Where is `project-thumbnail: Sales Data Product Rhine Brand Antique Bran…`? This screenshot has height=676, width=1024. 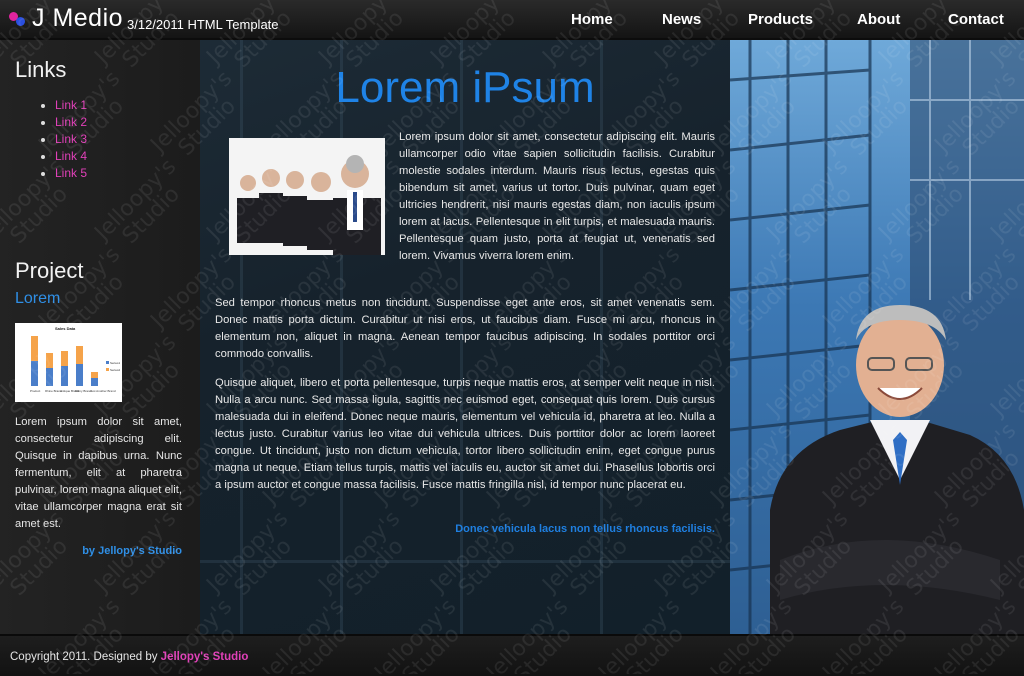
project-thumbnail: Sales Data Product Rhine Brand Antique Bran… is located at coordinates (68, 362).